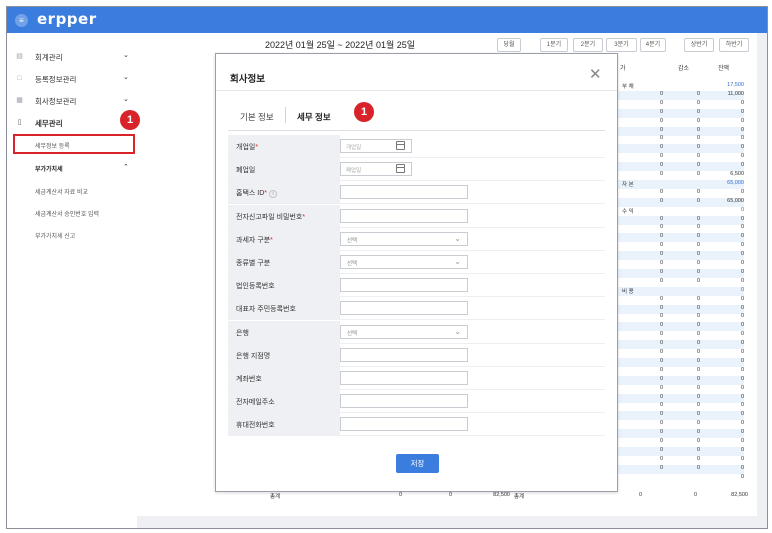 The width and height of the screenshot is (772, 533). I want to click on building-icon: ▦, so click(19, 100).